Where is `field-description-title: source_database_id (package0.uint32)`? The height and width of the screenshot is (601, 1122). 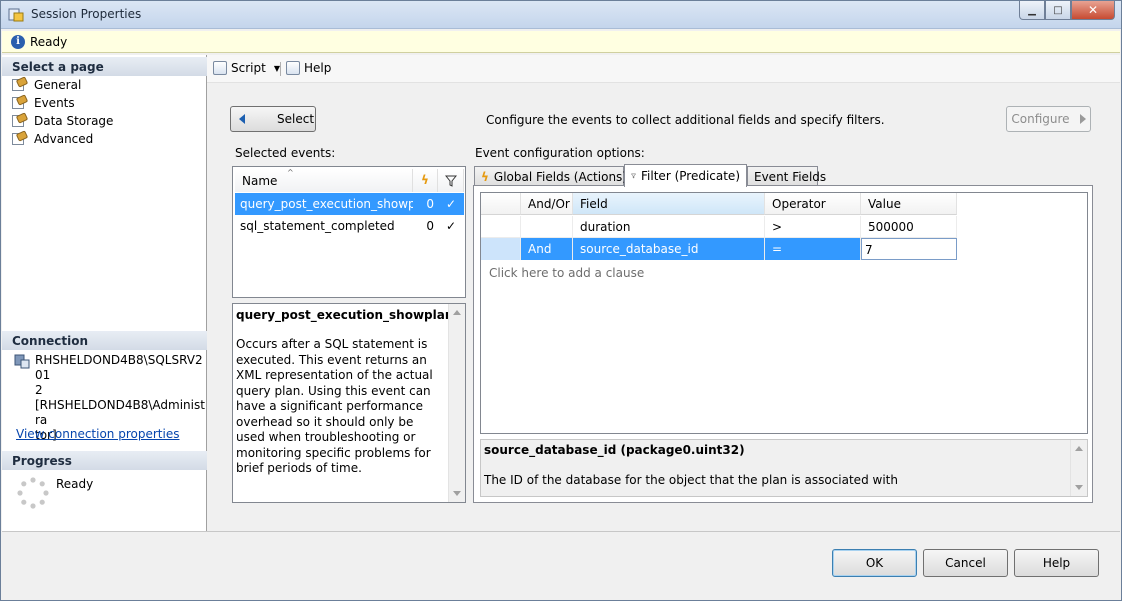
field-description-title: source_database_id (package0.uint32) is located at coordinates (614, 450).